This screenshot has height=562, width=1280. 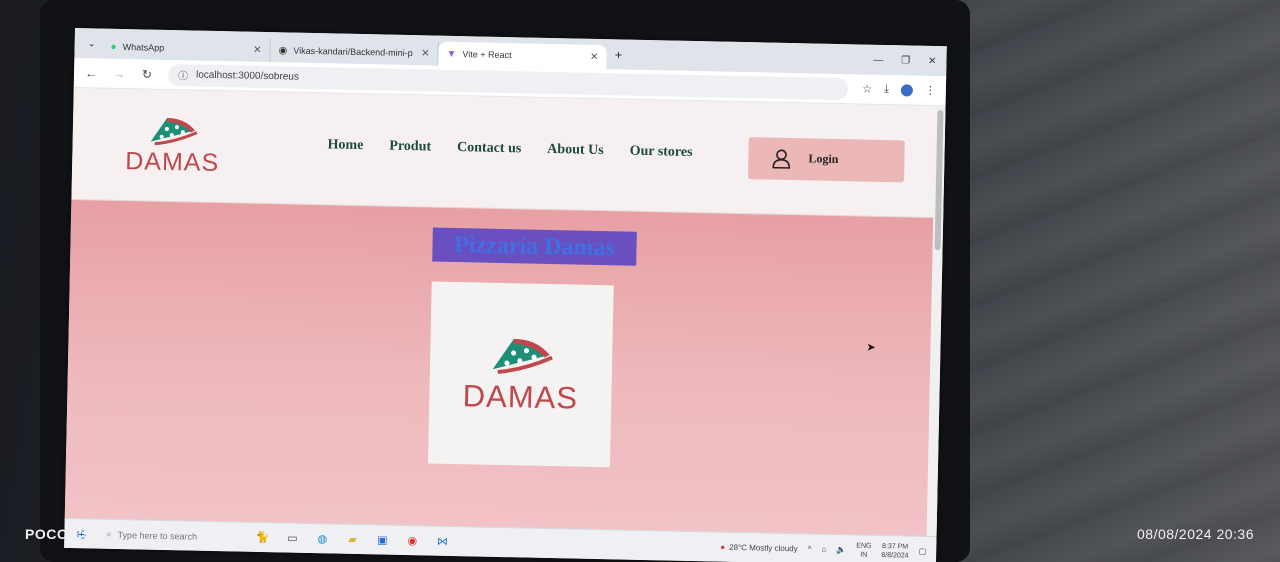 What do you see at coordinates (113, 47) in the screenshot?
I see `whatsapp-icon: ●` at bounding box center [113, 47].